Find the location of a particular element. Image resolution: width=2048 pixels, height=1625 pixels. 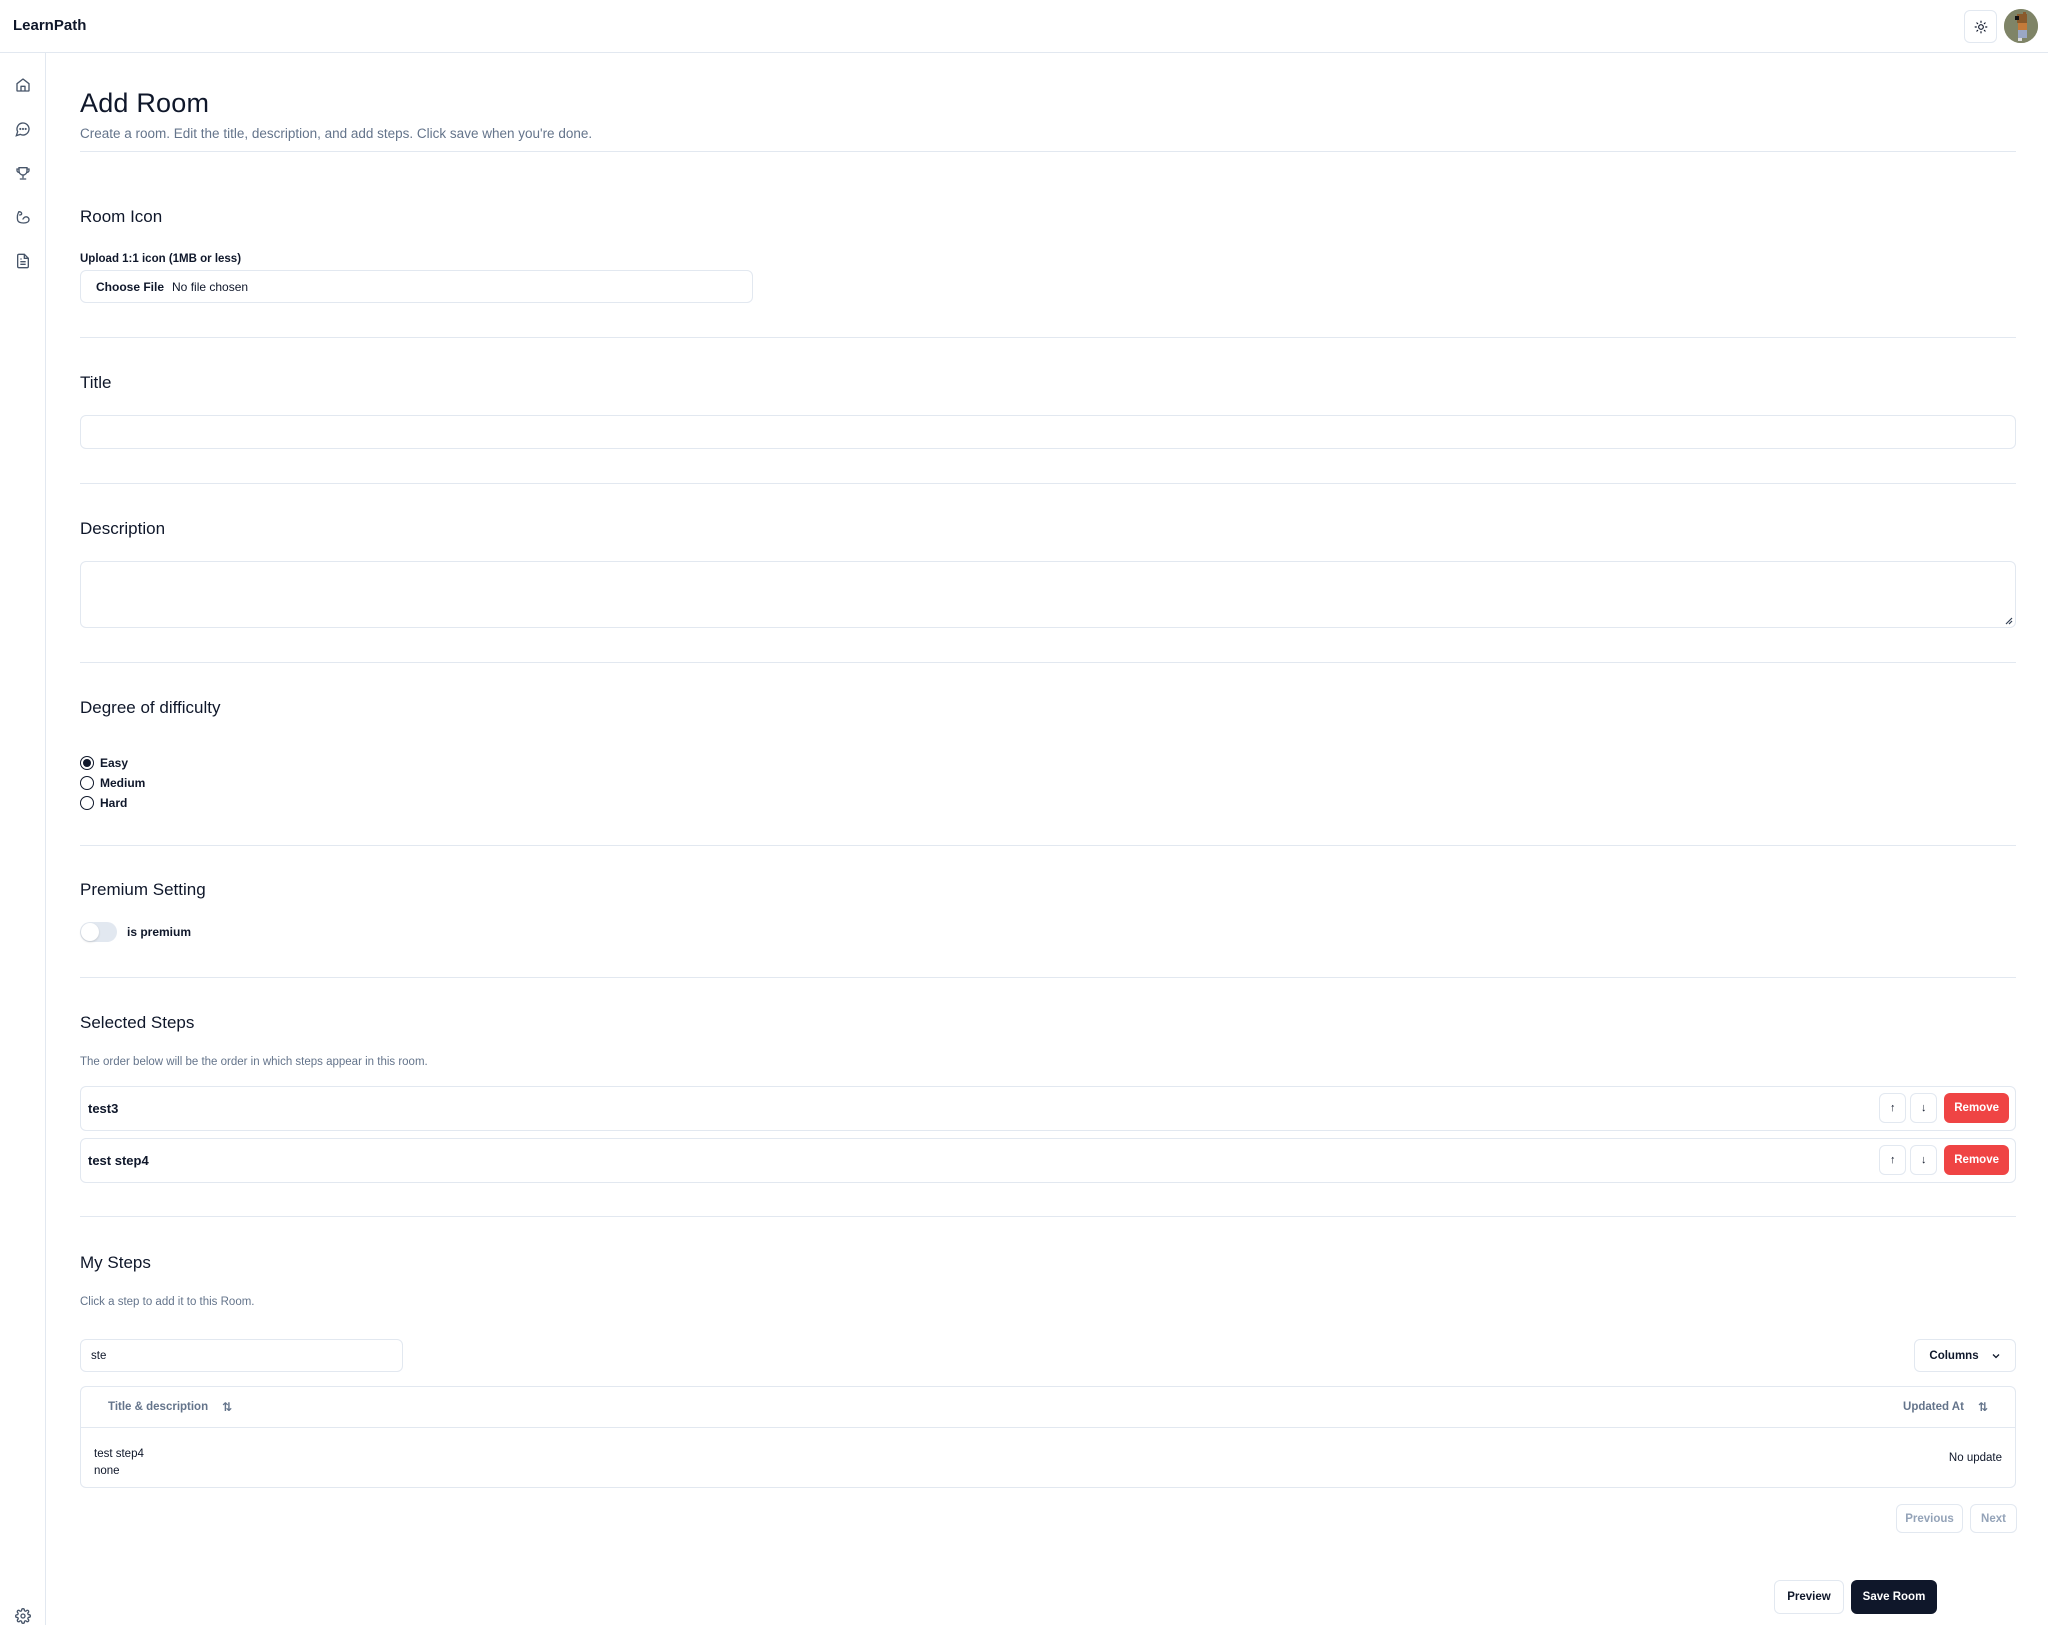

settings-icon is located at coordinates (23, 1616).